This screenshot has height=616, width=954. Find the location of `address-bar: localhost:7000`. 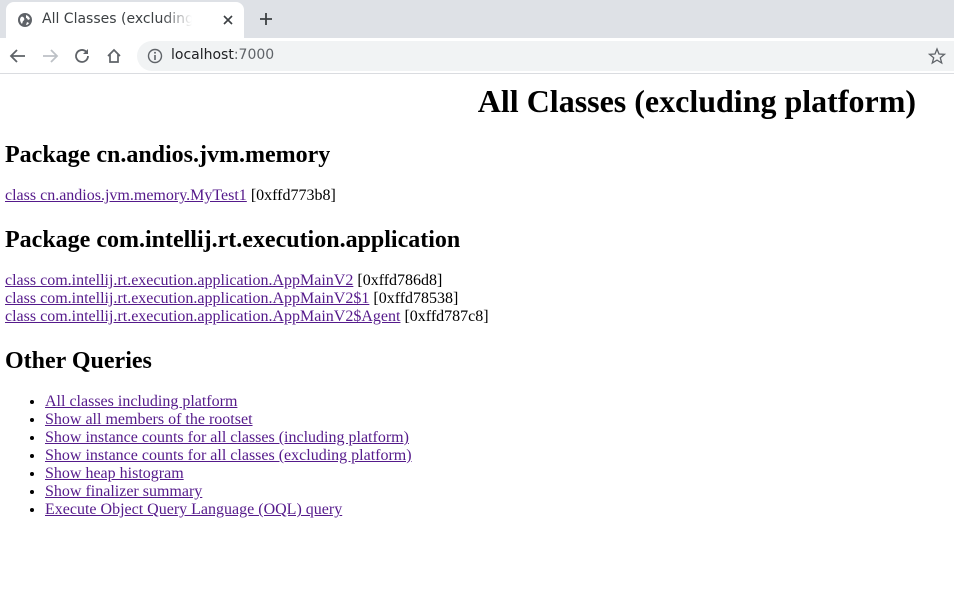

address-bar: localhost:7000 is located at coordinates (545, 56).